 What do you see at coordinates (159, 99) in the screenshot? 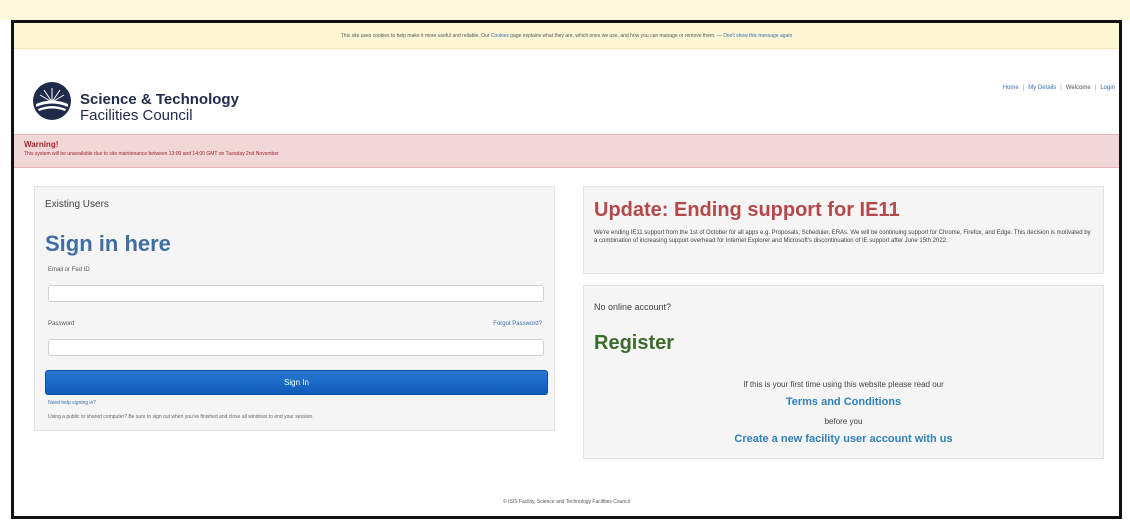
I see `brand-line-1: Science & Technology` at bounding box center [159, 99].